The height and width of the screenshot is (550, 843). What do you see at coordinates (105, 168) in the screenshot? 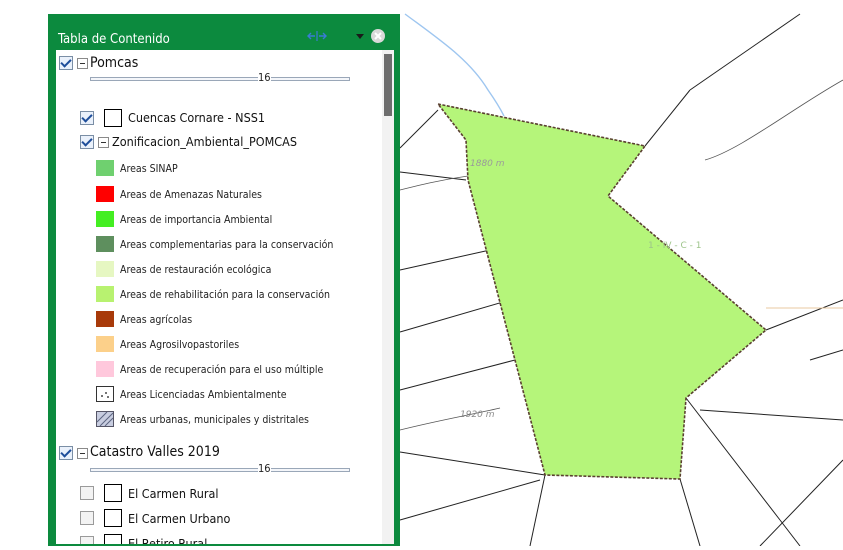
I see `legend-swatch-areas-sinap` at bounding box center [105, 168].